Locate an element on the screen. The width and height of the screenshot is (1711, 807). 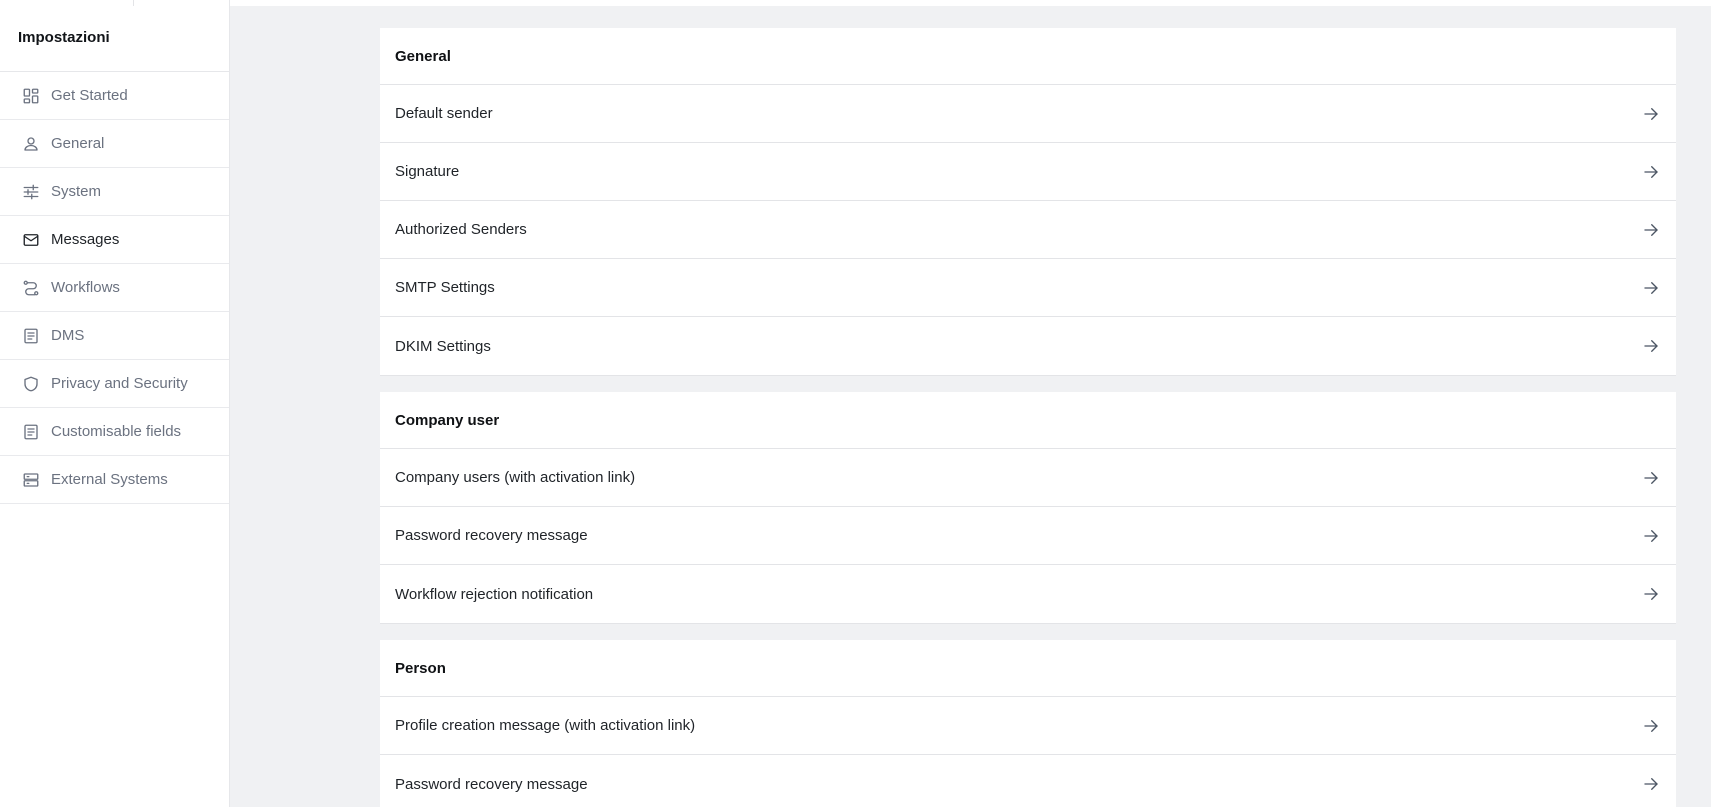
dashboard-icon is located at coordinates (31, 96).